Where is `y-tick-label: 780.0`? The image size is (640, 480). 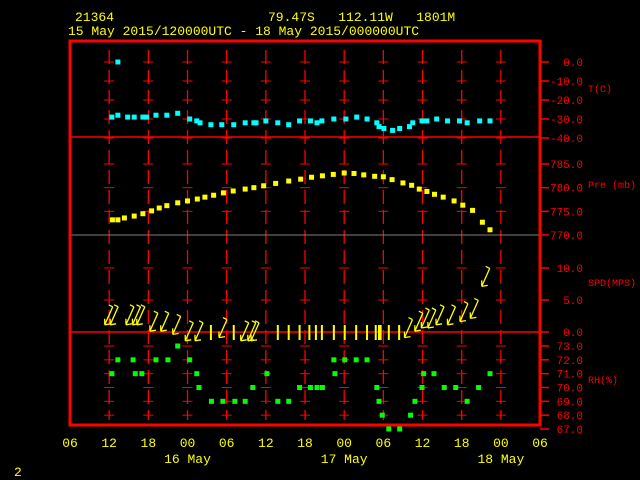
y-tick-label: 780.0 is located at coordinates (566, 190).